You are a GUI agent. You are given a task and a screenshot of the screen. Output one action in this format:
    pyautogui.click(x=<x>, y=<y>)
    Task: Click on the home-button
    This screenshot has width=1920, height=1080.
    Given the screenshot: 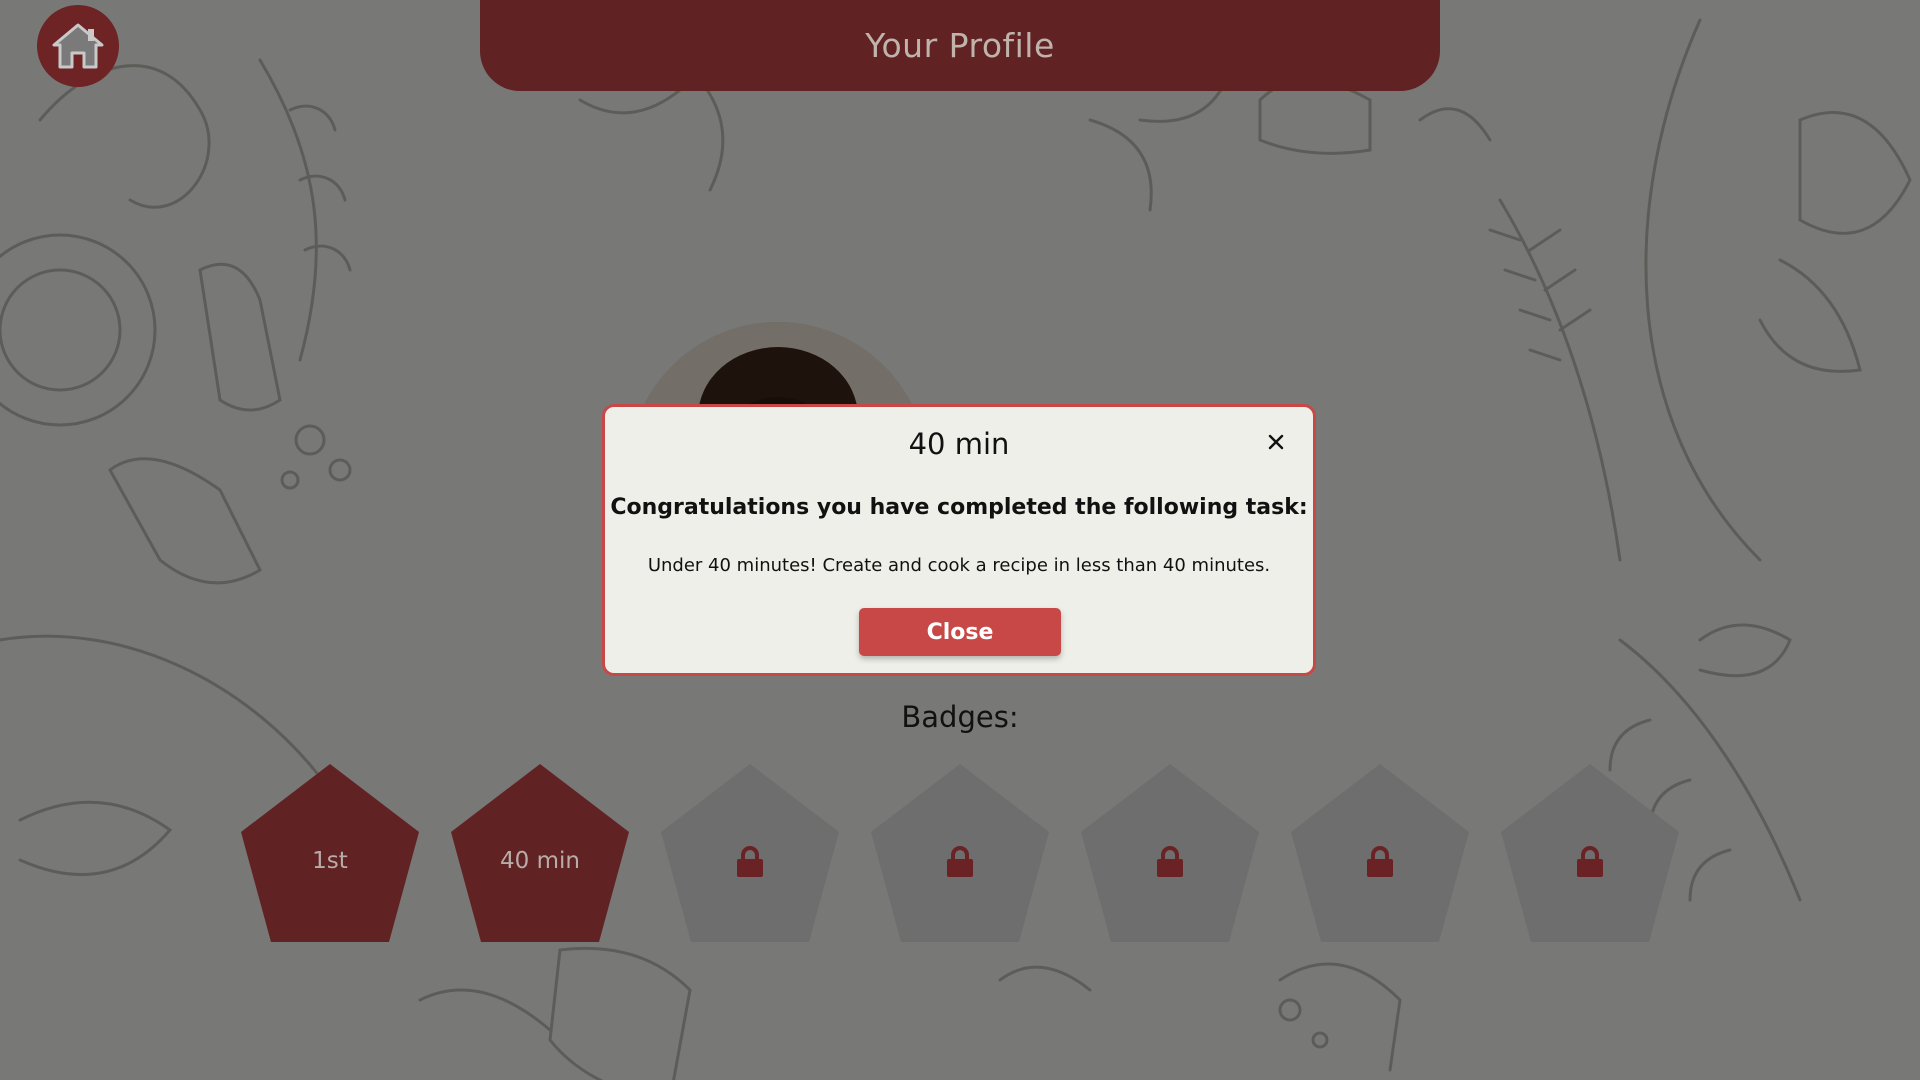 What is the action you would take?
    pyautogui.click(x=78, y=46)
    